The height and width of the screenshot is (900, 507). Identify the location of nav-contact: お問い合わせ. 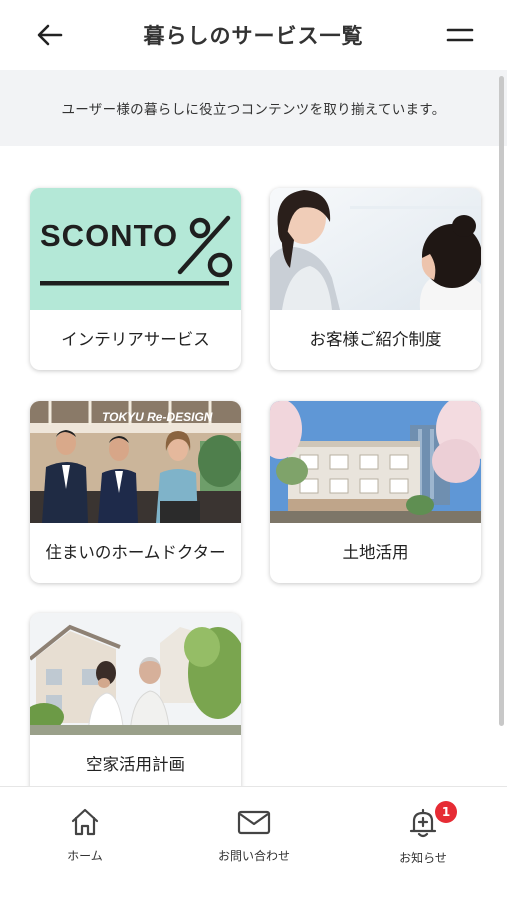
(254, 842).